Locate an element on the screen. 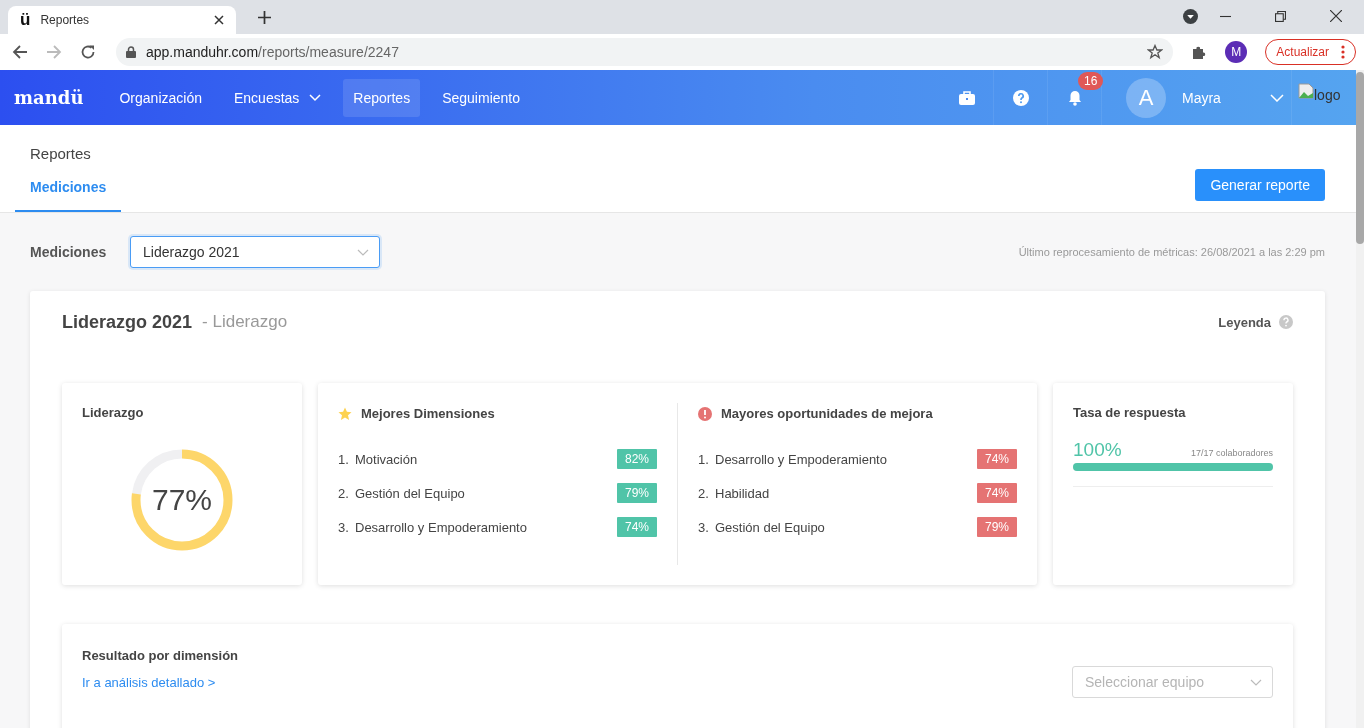 The width and height of the screenshot is (1364, 728). address-bar: app.manduhr.com/reports/measure/2247 is located at coordinates (645, 52).